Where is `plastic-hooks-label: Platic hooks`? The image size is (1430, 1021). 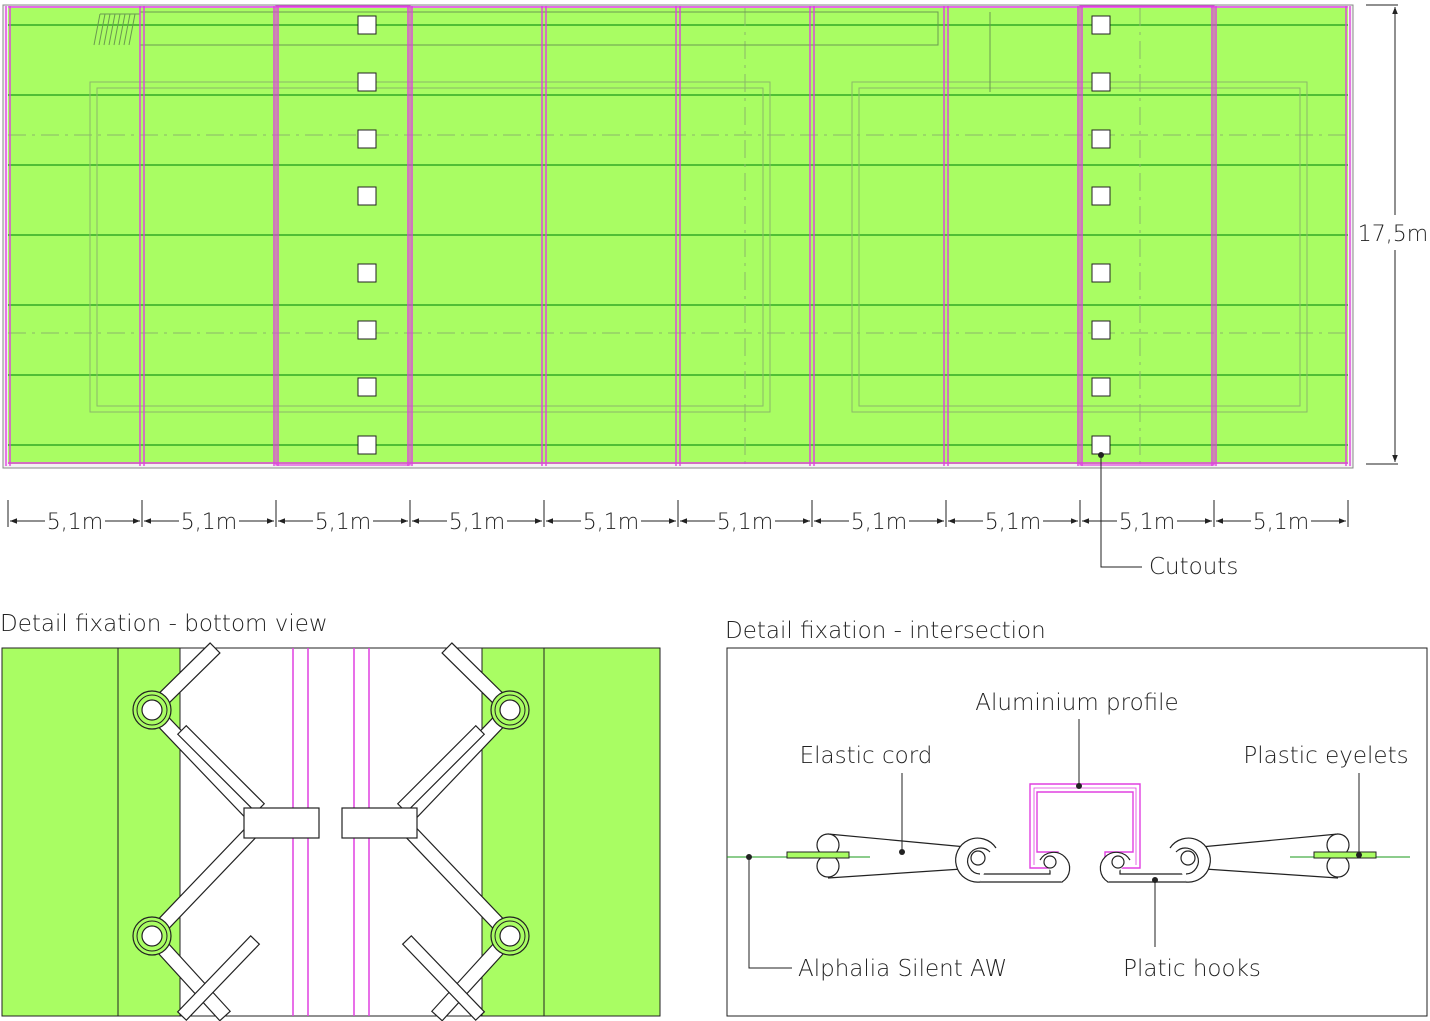
plastic-hooks-label: Platic hooks is located at coordinates (1192, 969).